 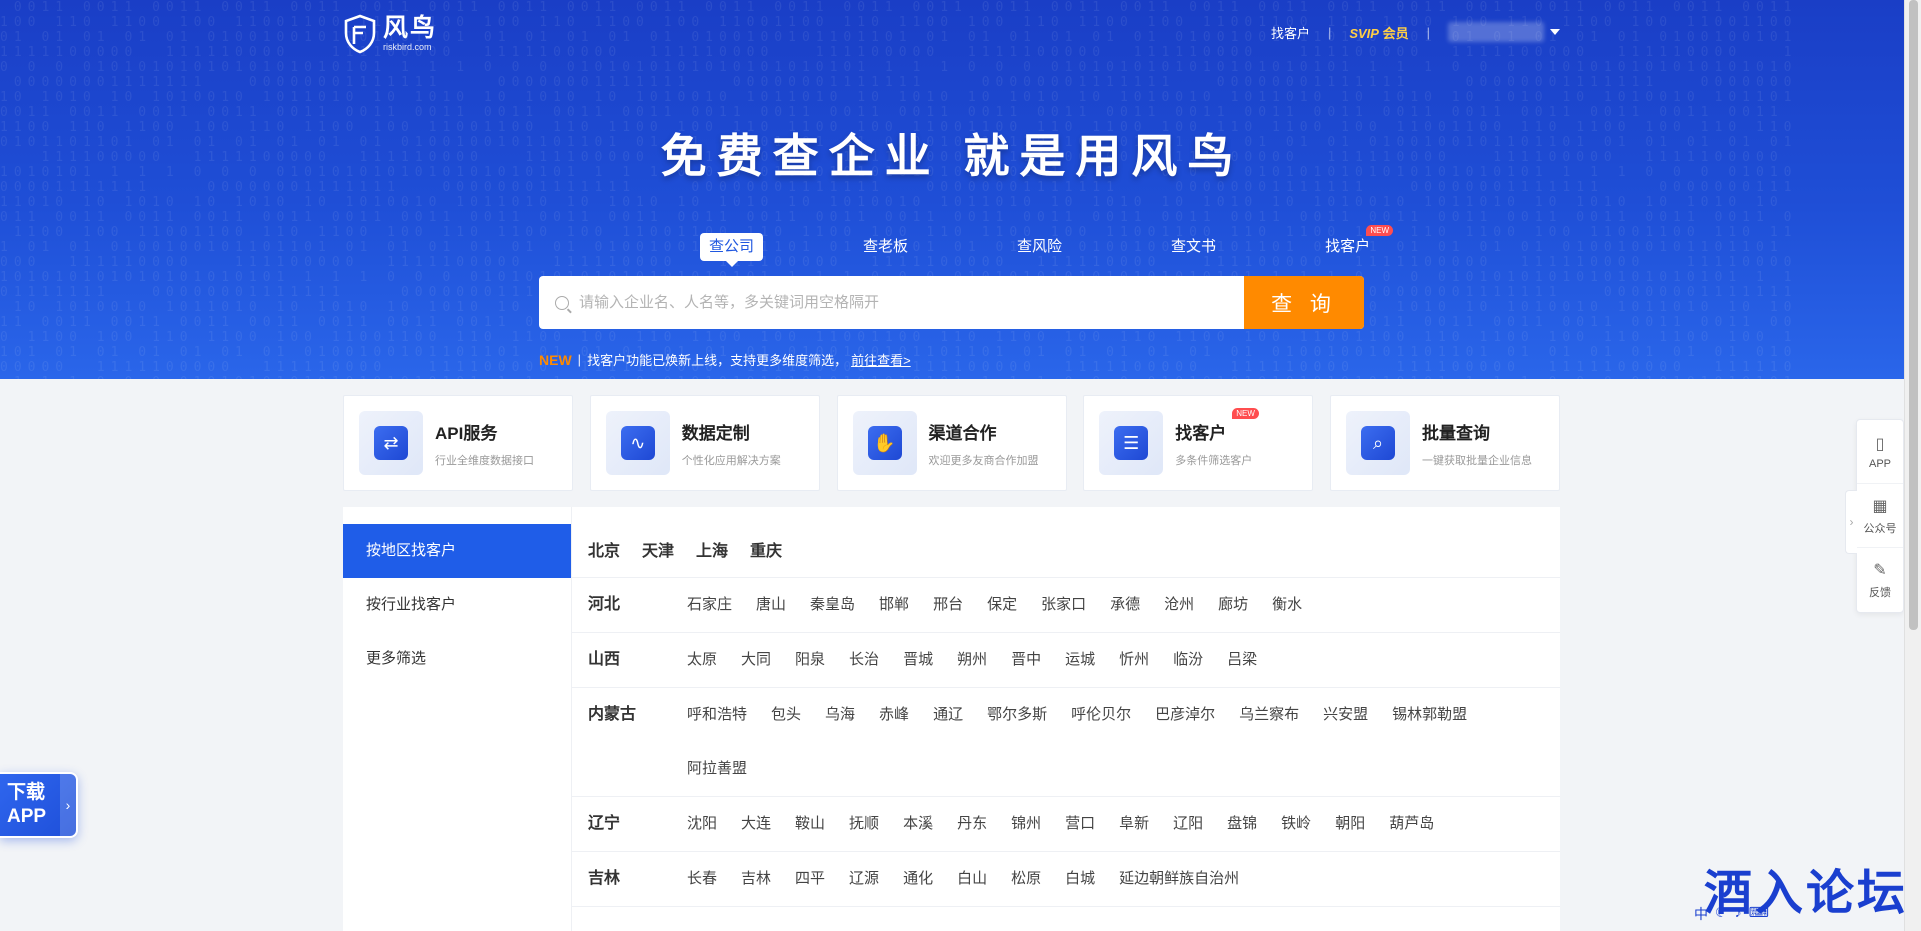 I want to click on city-link: 兴安盟, so click(x=1345, y=715).